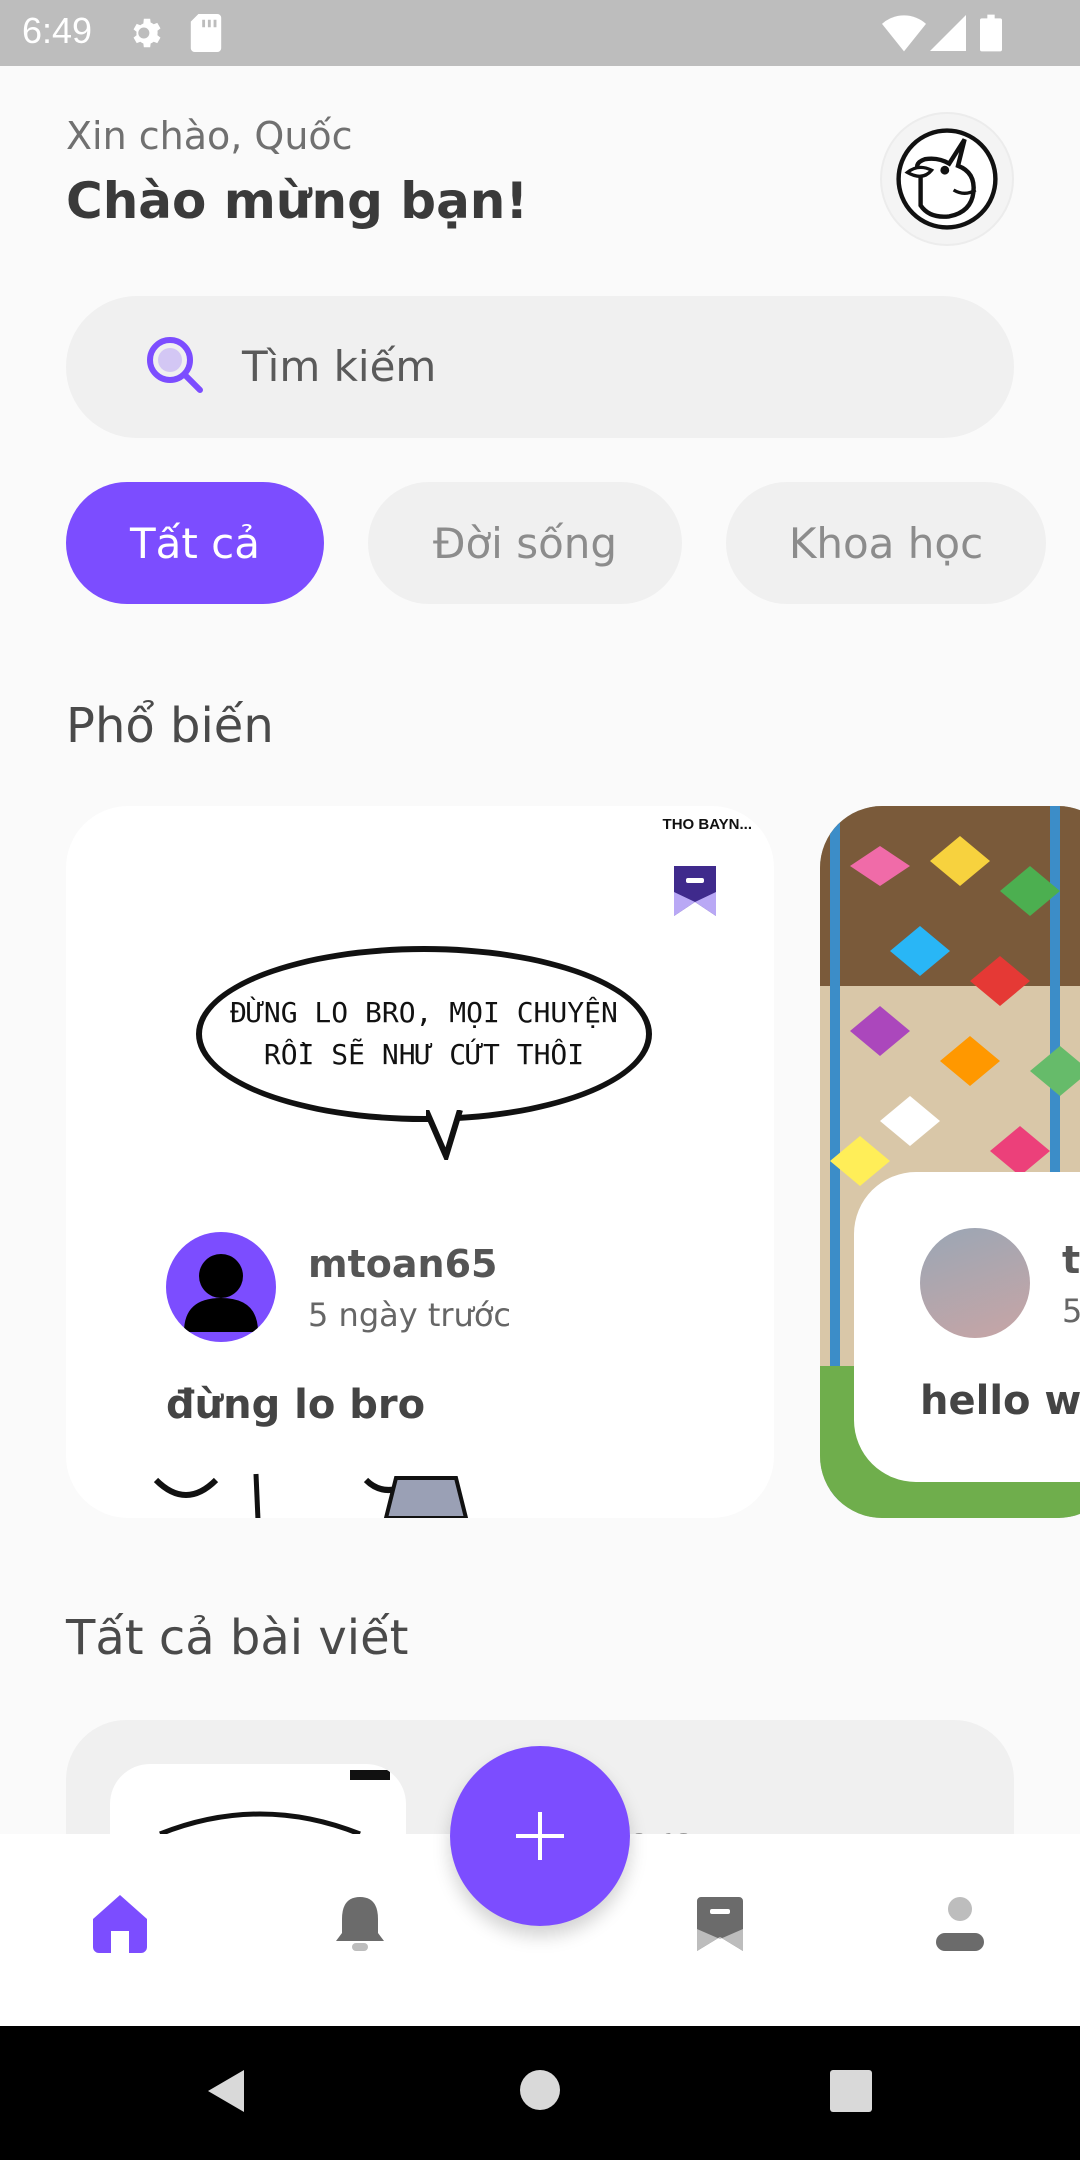 Image resolution: width=1080 pixels, height=2160 pixels. What do you see at coordinates (296, 1405) in the screenshot?
I see `post-title: đừng lo bro` at bounding box center [296, 1405].